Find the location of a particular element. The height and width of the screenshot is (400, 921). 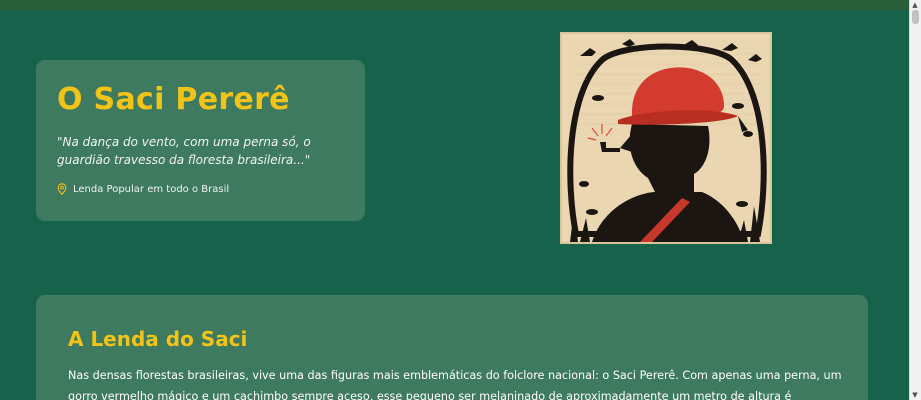

scroll-up-arrow-icon: ▲ is located at coordinates (915, 5).